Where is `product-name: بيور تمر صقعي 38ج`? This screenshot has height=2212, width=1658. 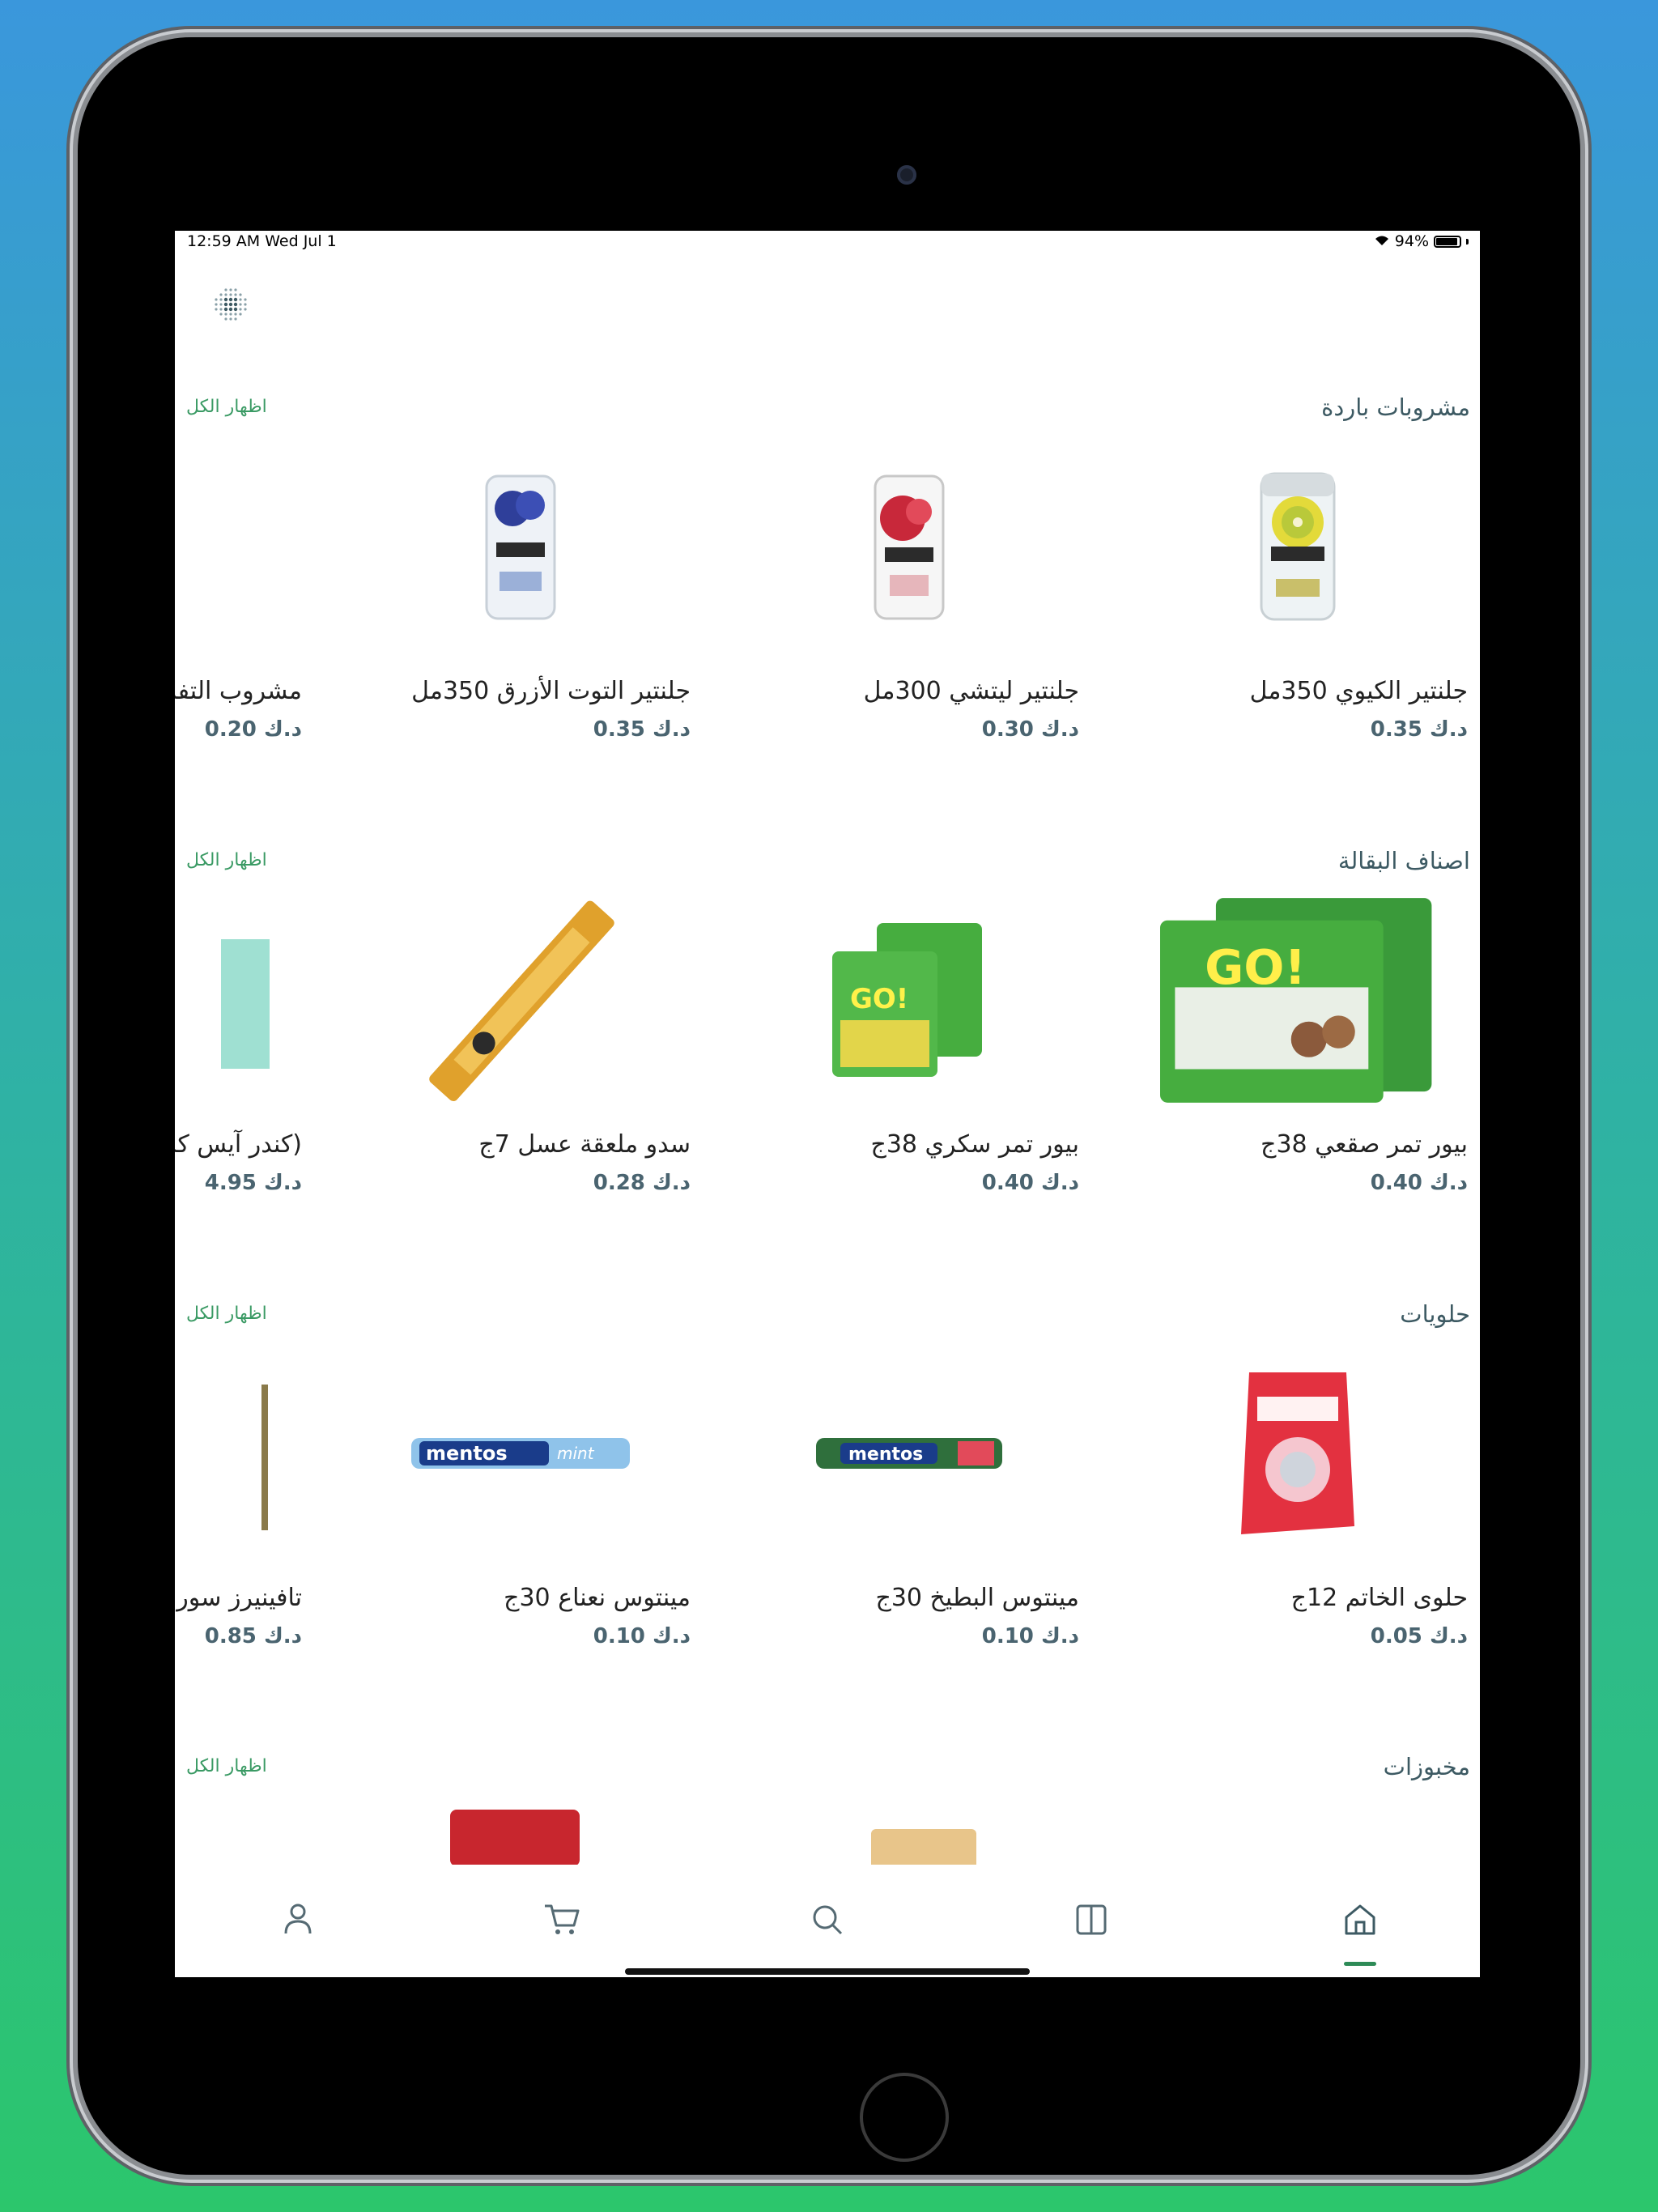 product-name: بيور تمر صقعي 38ج is located at coordinates (1364, 1145).